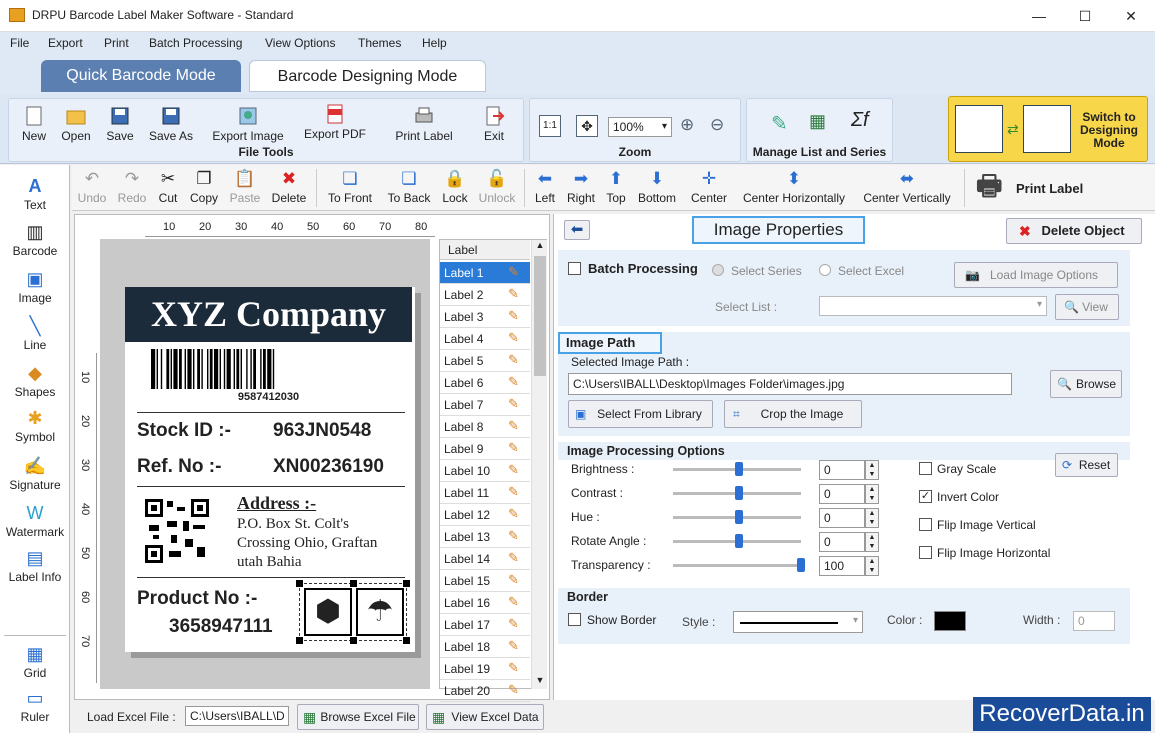 Image resolution: width=1155 pixels, height=733 pixels. Describe the element at coordinates (204, 187) in the screenshot. I see `copy-button: ❐ Copy` at that location.